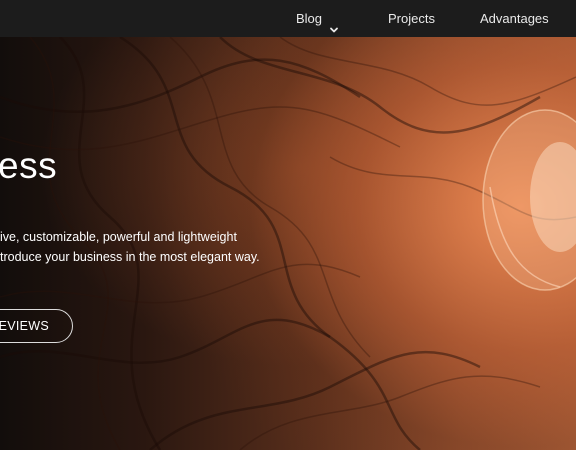 This screenshot has width=576, height=450. I want to click on lightbulb-graphic, so click(529, 200).